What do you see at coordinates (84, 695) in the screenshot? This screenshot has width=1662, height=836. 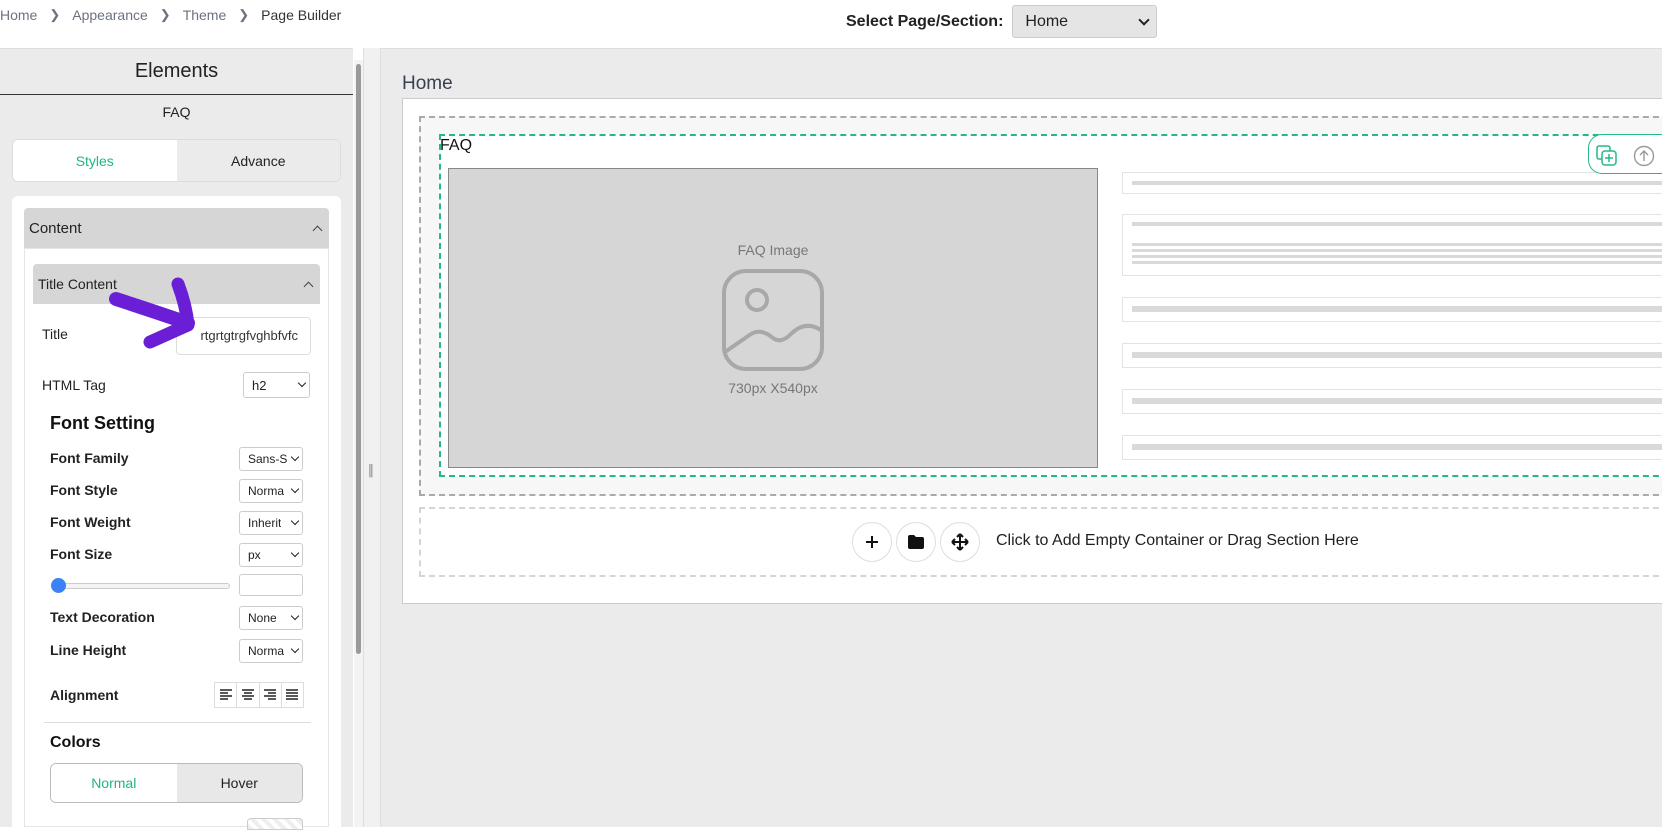 I see `alignment-label: Alignment` at bounding box center [84, 695].